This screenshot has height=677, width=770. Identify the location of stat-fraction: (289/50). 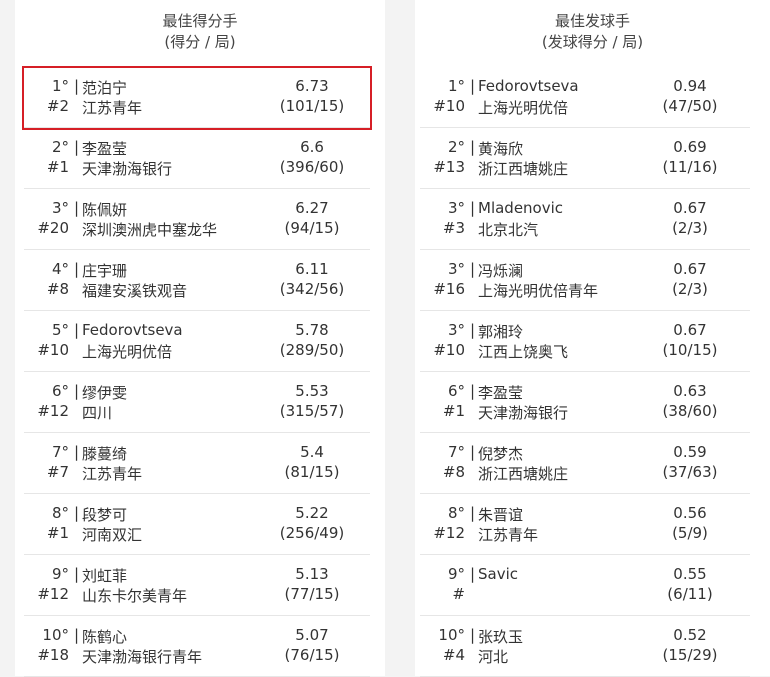
(312, 350).